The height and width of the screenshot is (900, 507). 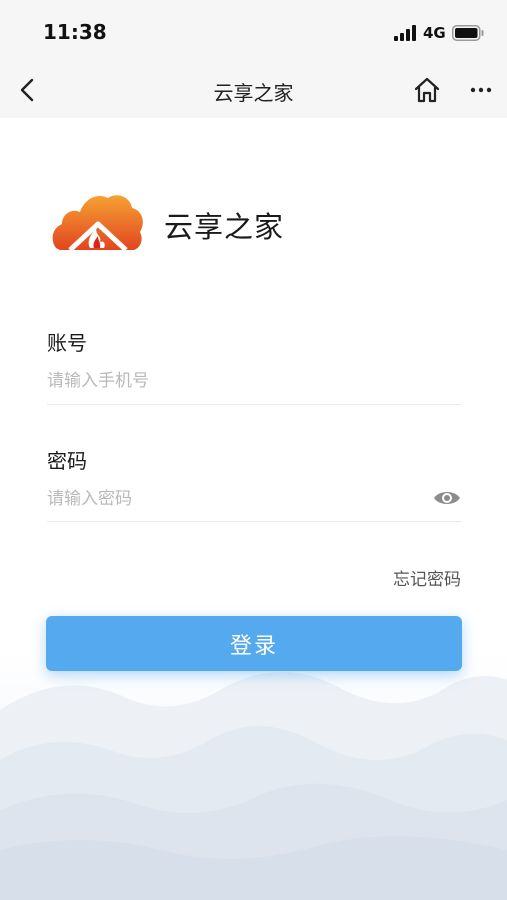 I want to click on more-icon, so click(x=481, y=90).